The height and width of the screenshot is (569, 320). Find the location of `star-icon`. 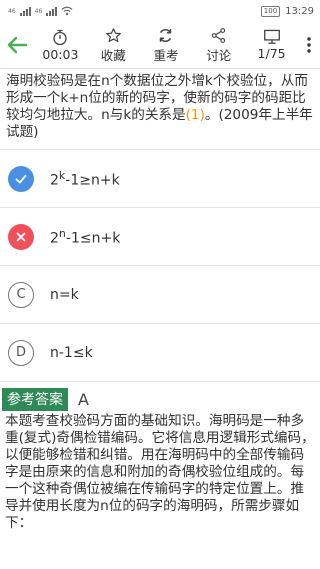

star-icon is located at coordinates (113, 34).